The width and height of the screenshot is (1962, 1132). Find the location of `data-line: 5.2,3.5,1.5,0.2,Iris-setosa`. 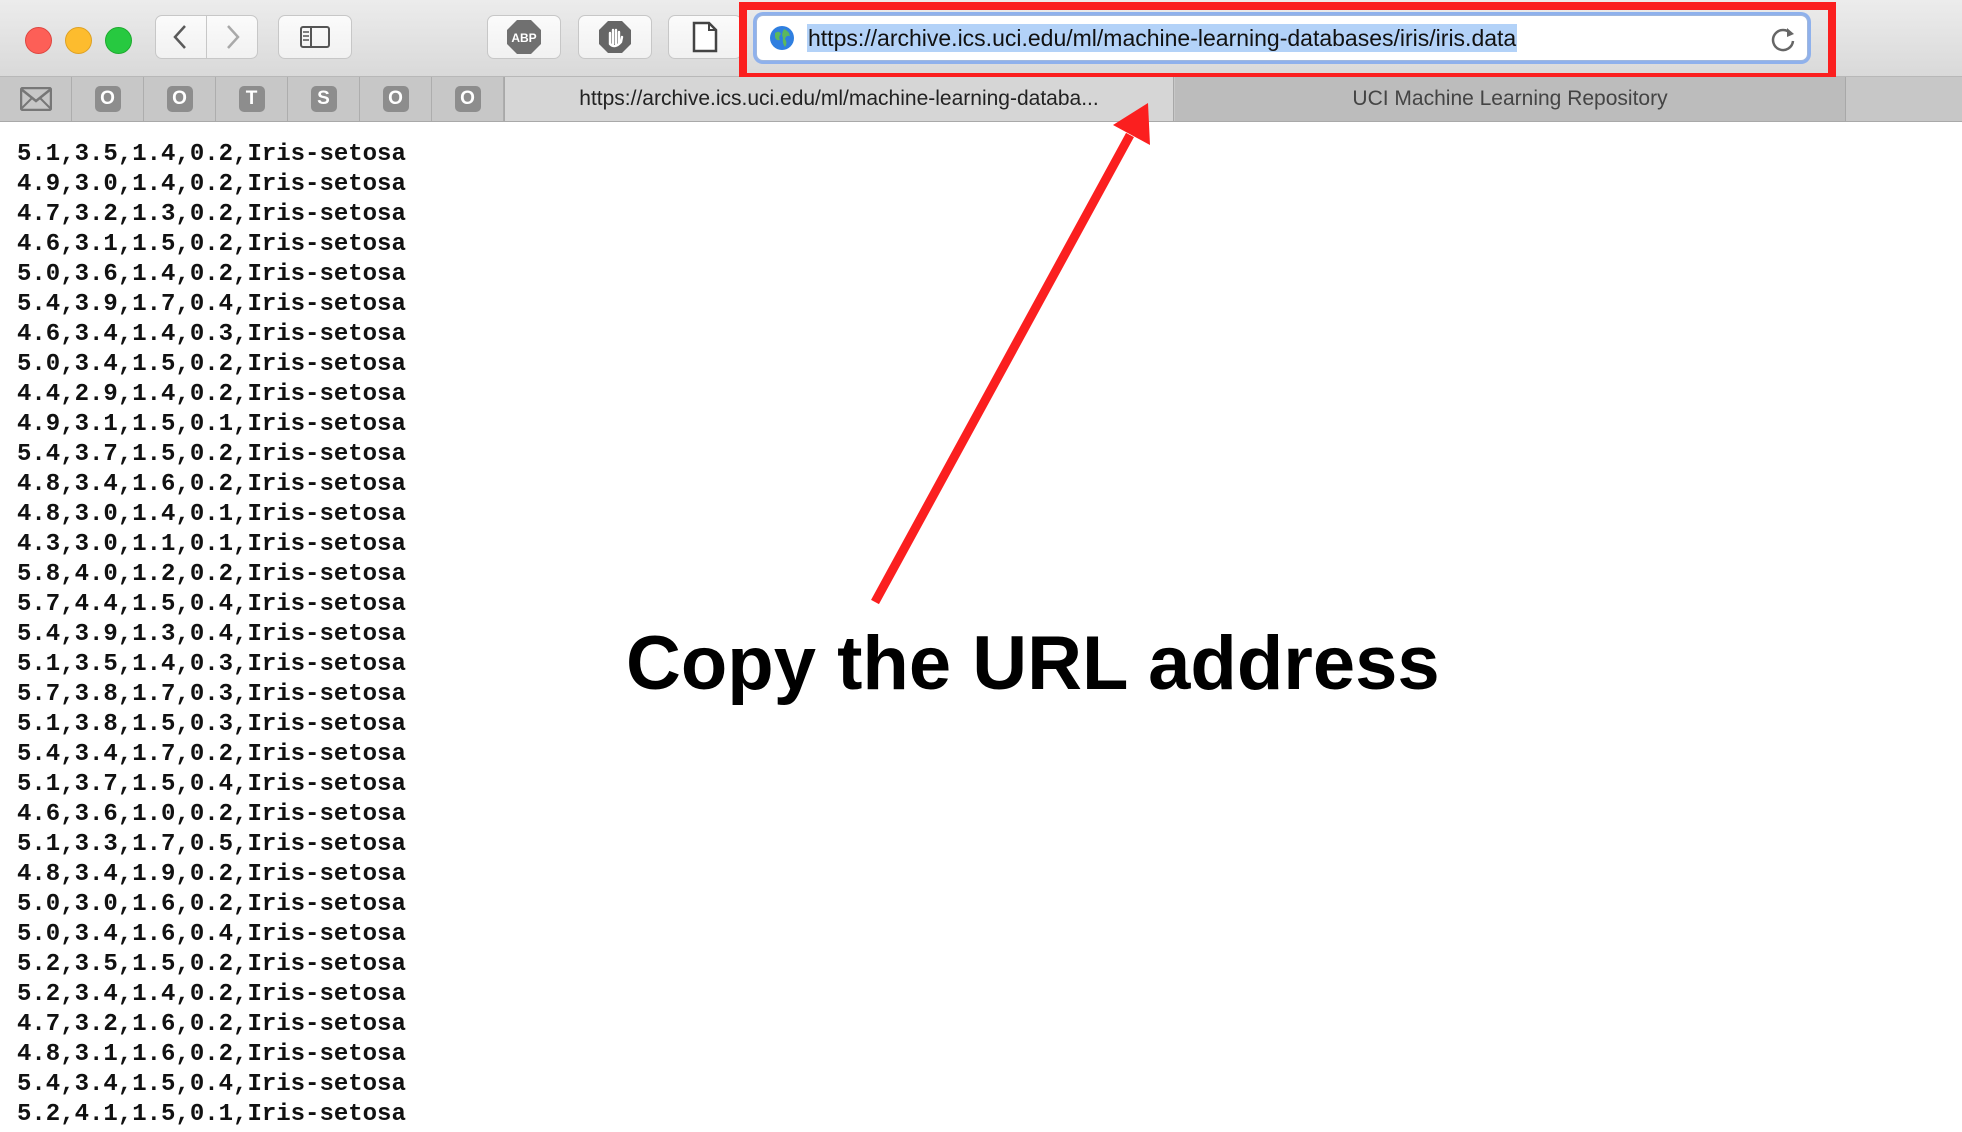

data-line: 5.2,3.5,1.5,0.2,Iris-setosa is located at coordinates (211, 964).